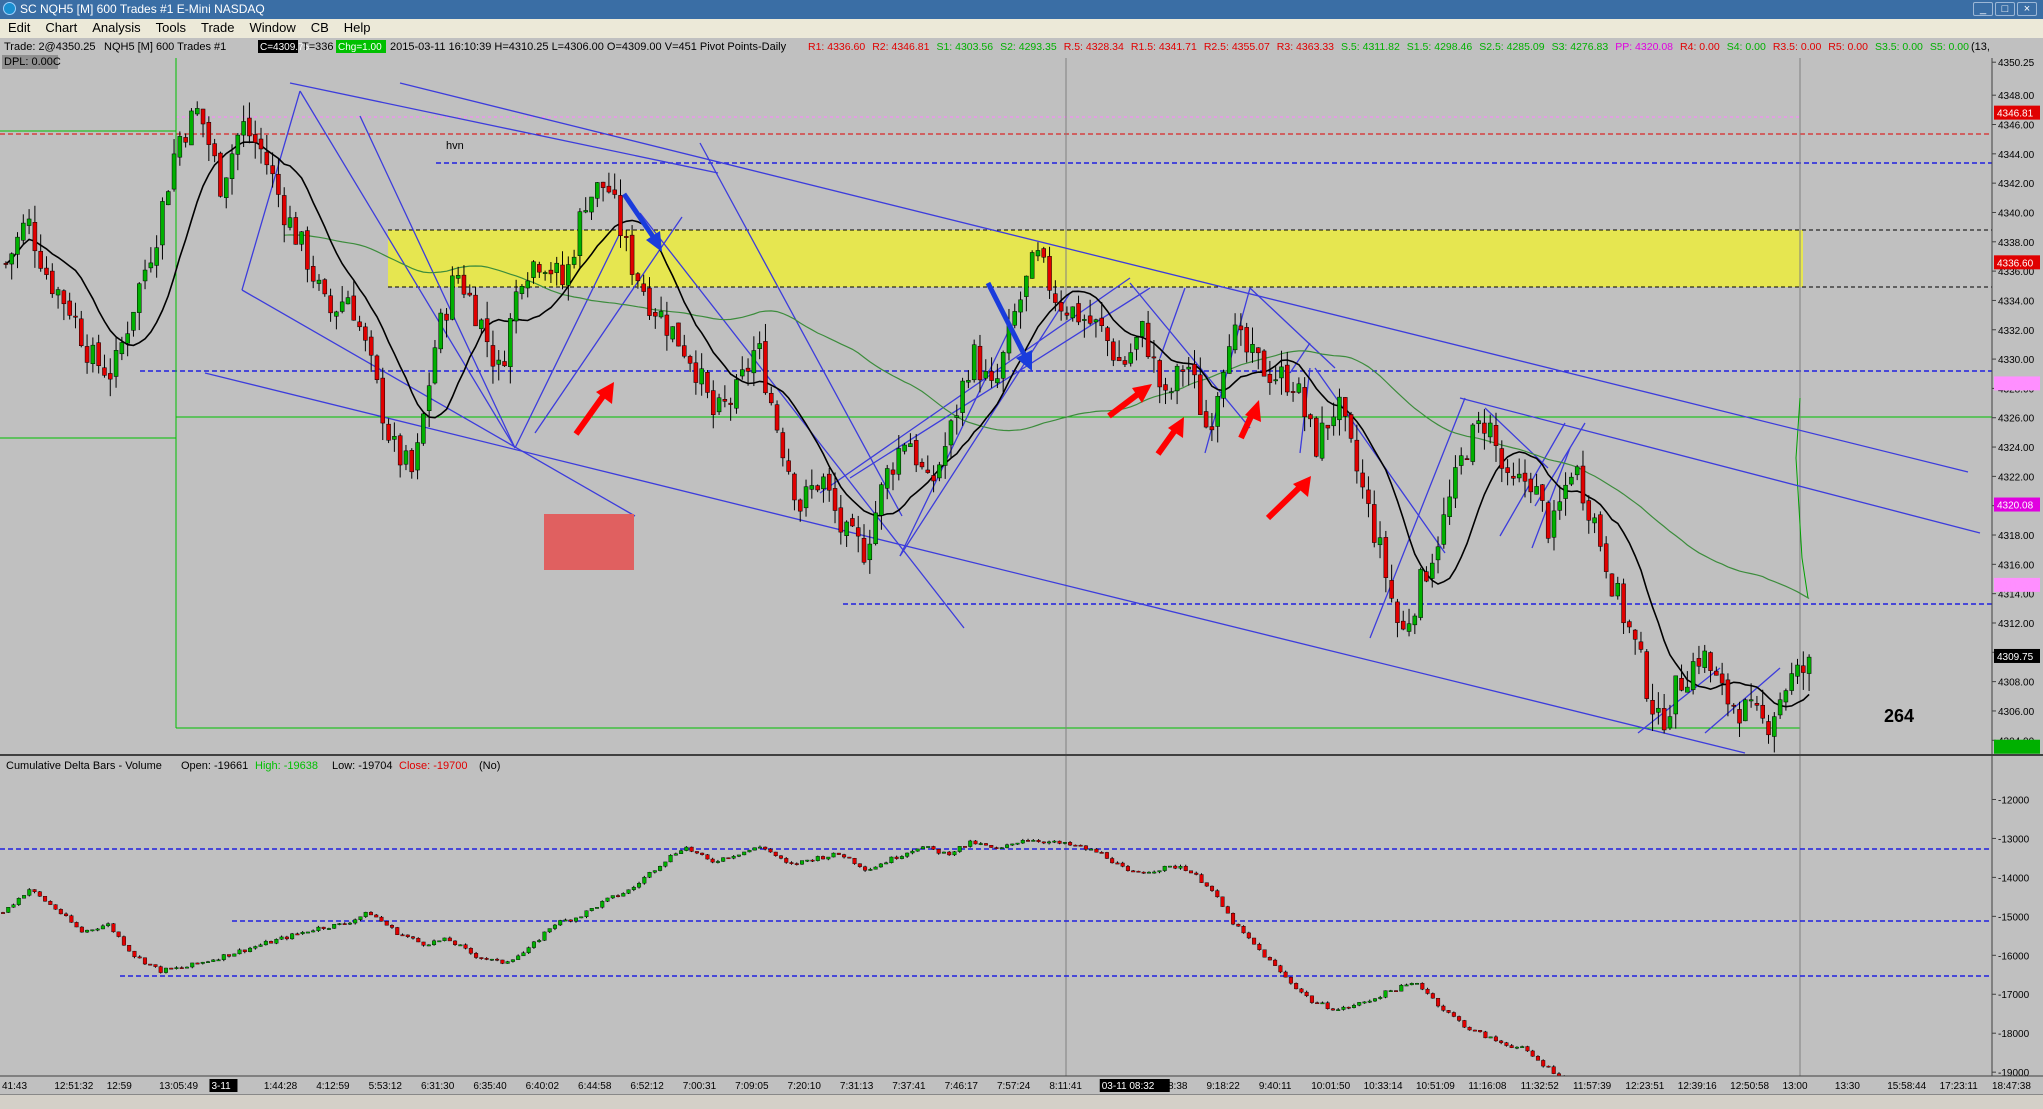  I want to click on close-icon: ×, so click(2027, 9).